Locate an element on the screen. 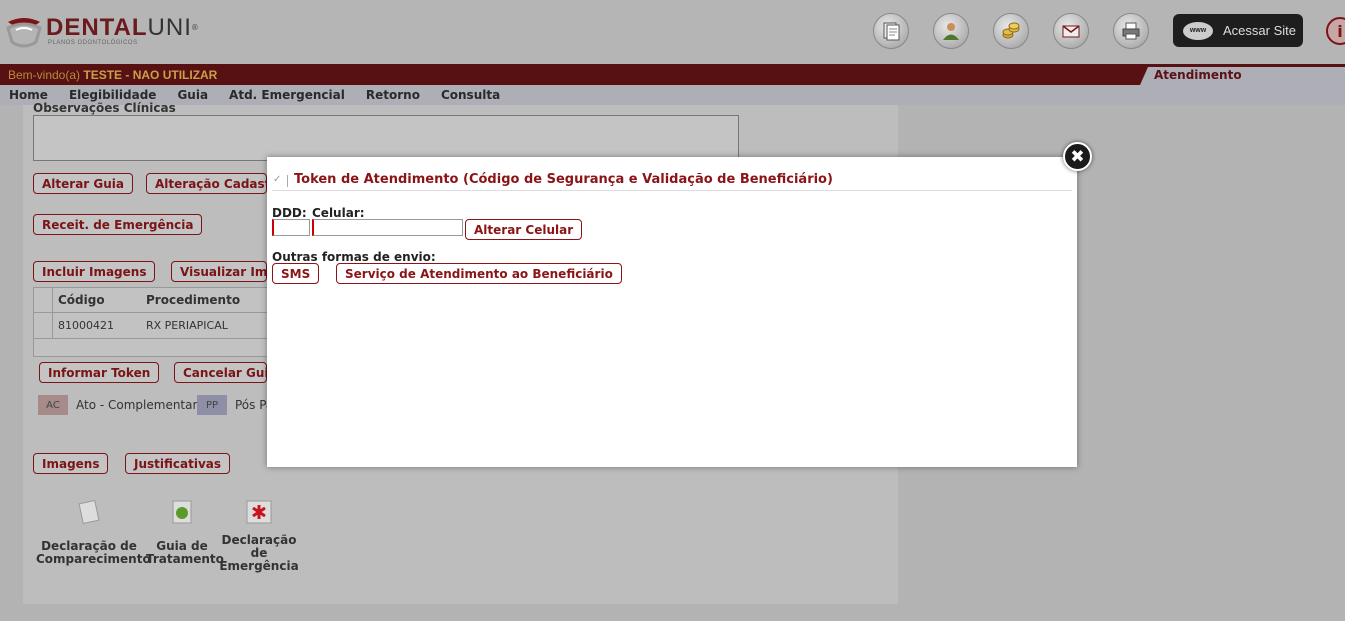 The height and width of the screenshot is (621, 1345). legend-swatch-pp: PP is located at coordinates (212, 405).